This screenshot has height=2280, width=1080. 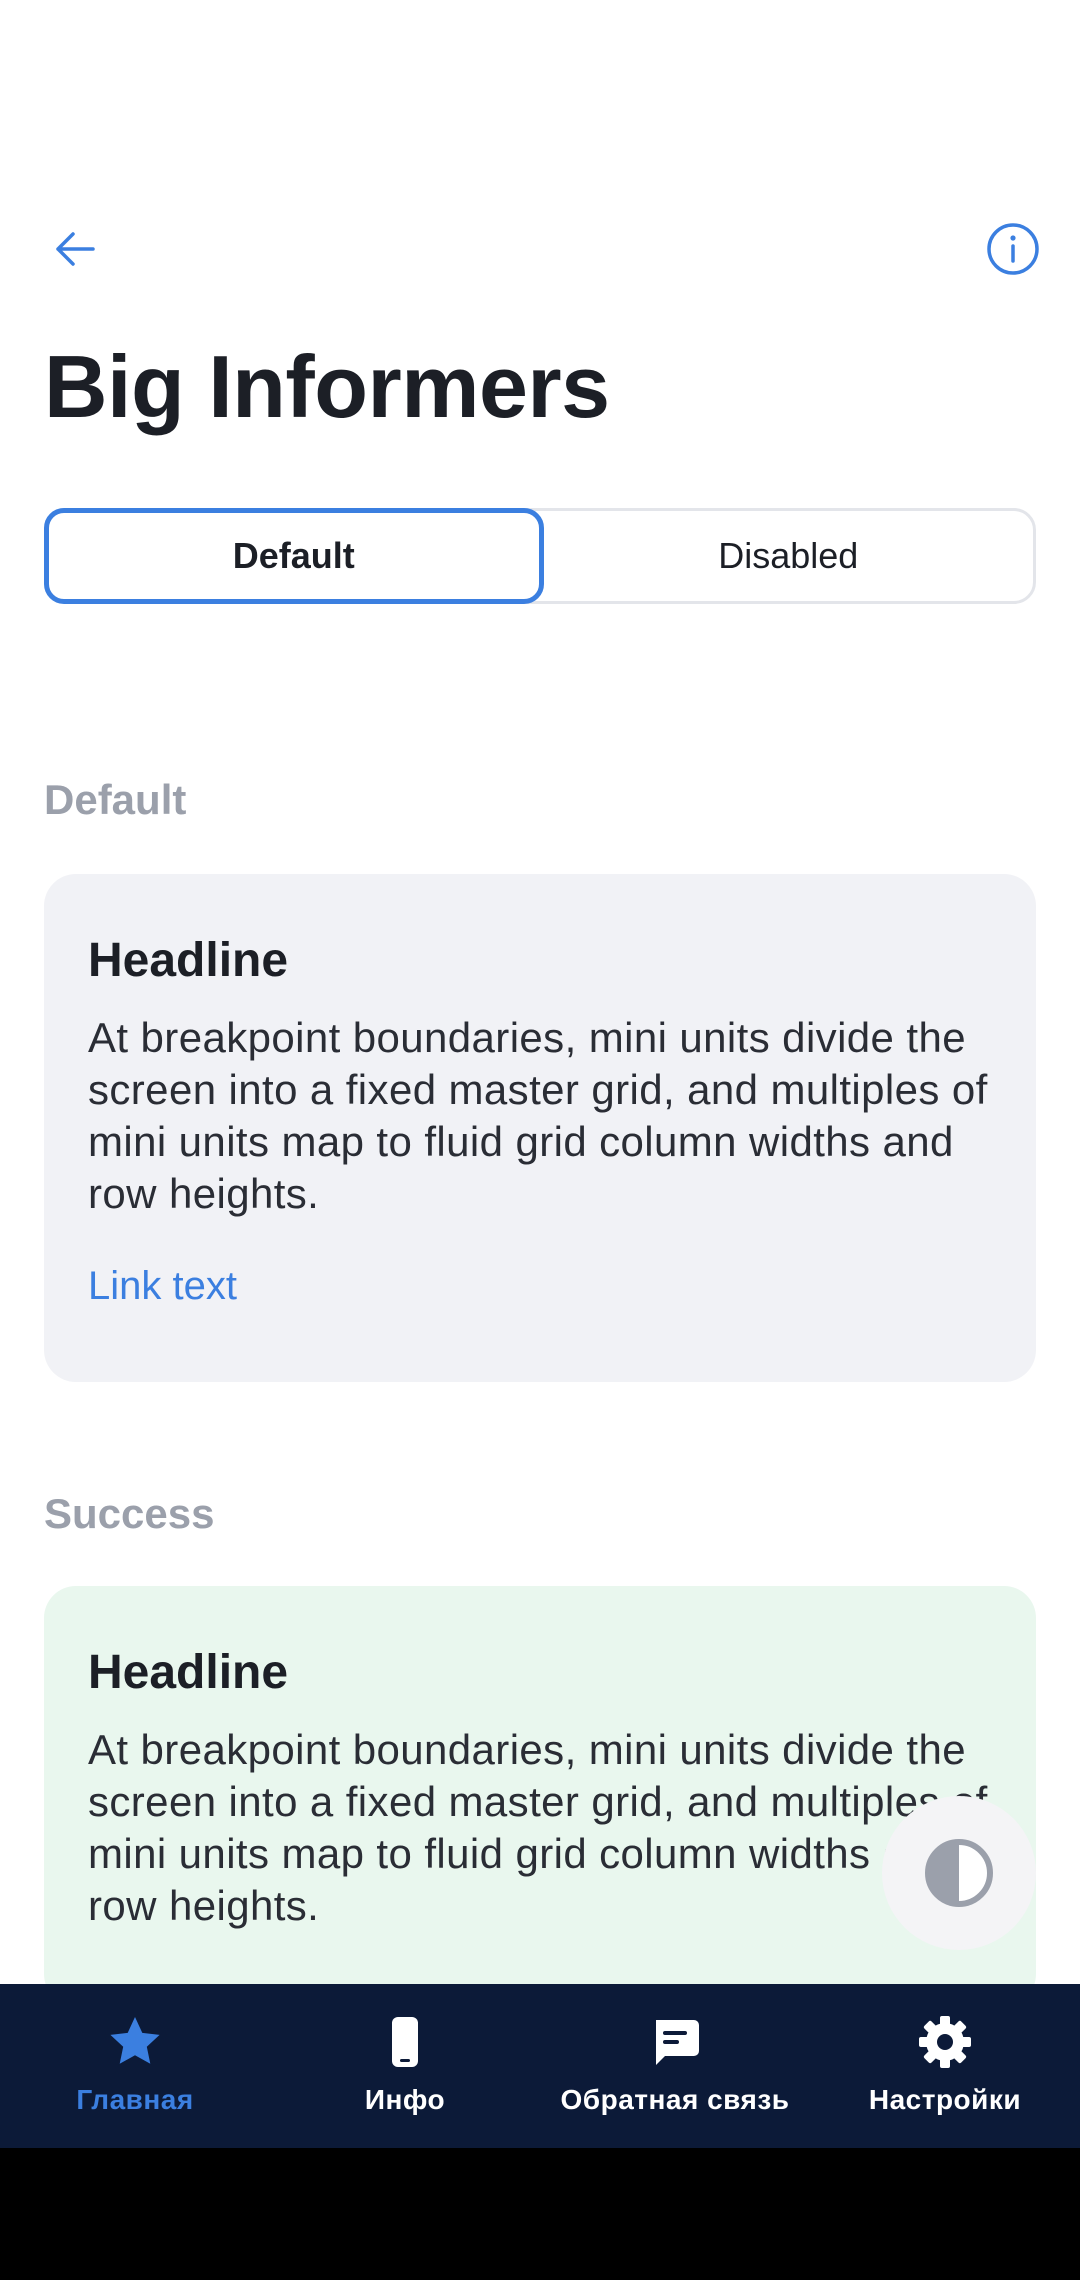 What do you see at coordinates (327, 386) in the screenshot?
I see `page-title: Big Informers` at bounding box center [327, 386].